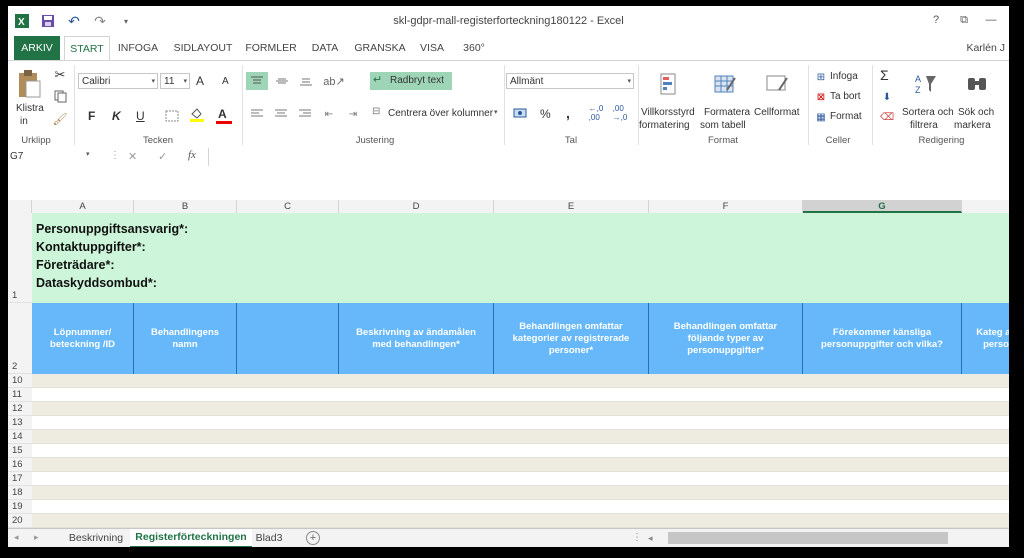  What do you see at coordinates (138, 48) in the screenshot?
I see `tab-insert: INFOGA` at bounding box center [138, 48].